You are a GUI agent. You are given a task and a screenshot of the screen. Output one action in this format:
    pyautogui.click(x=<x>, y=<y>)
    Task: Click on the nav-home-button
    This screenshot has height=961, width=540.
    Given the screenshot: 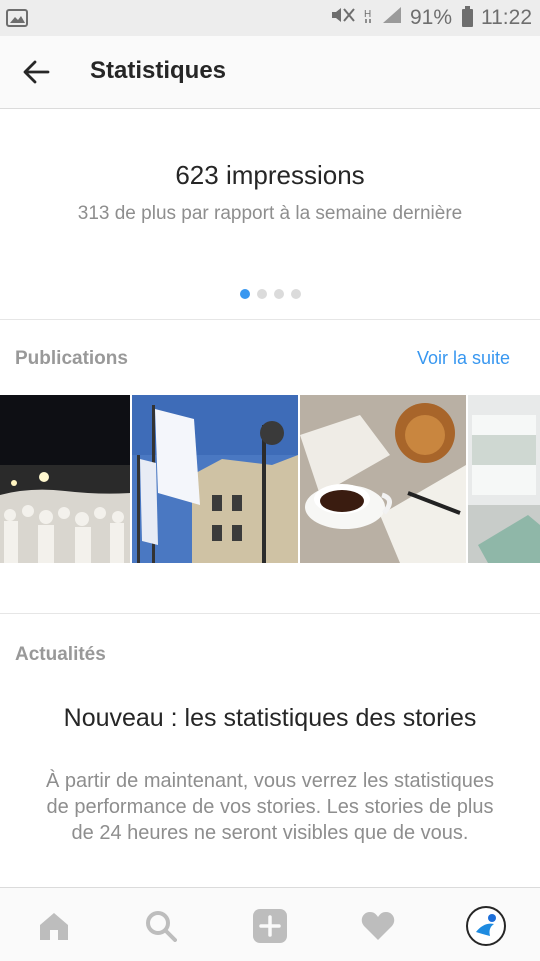 What is the action you would take?
    pyautogui.click(x=54, y=926)
    